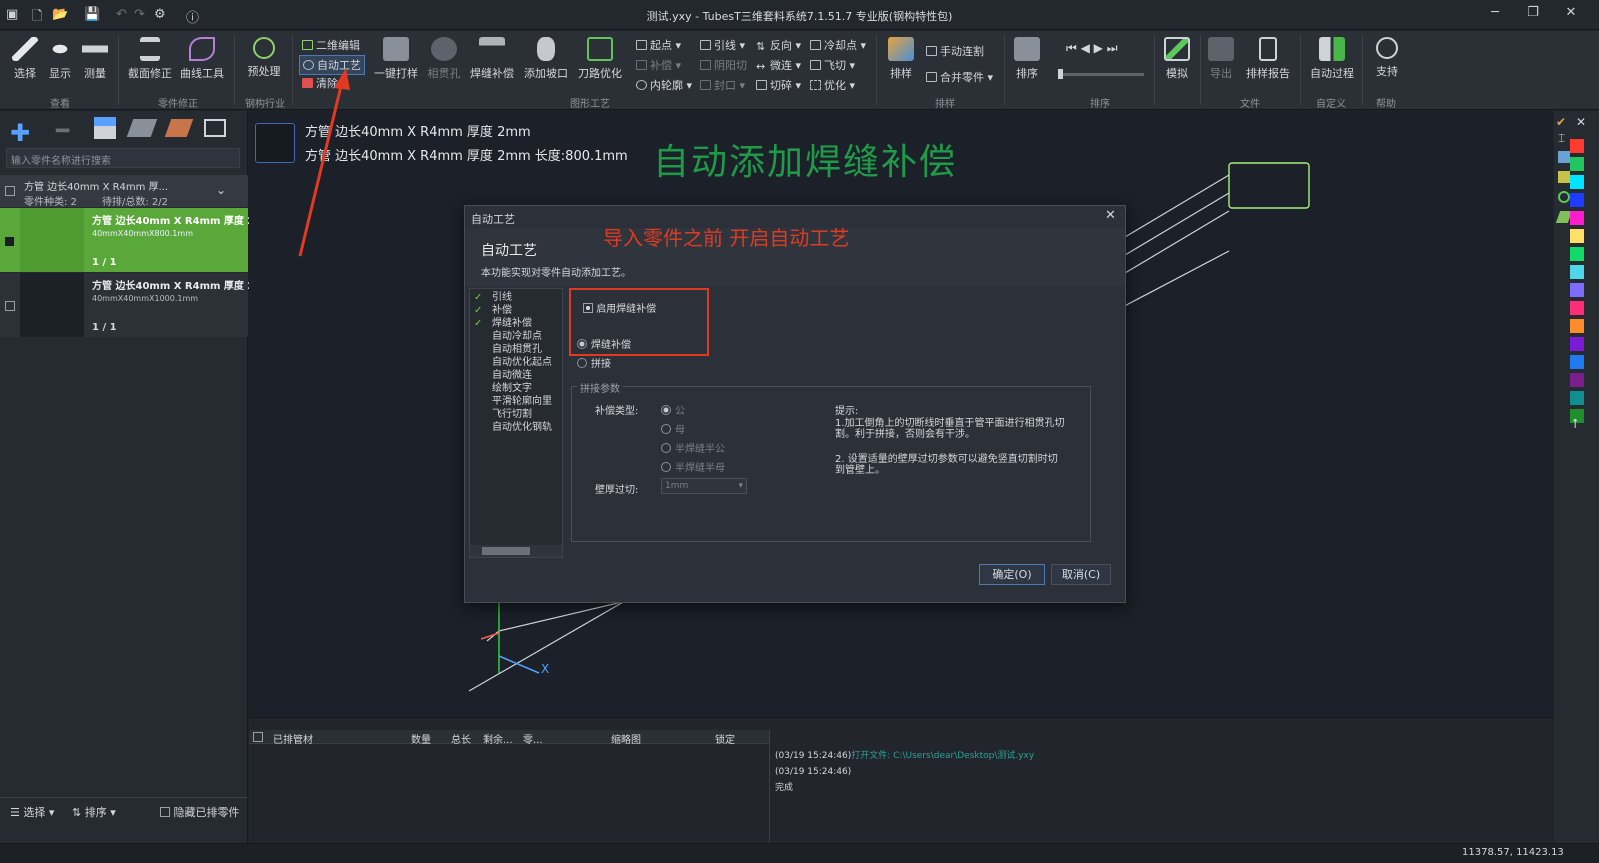  What do you see at coordinates (600, 59) in the screenshot?
I see `tool-path-optimize-button: 刀路优化` at bounding box center [600, 59].